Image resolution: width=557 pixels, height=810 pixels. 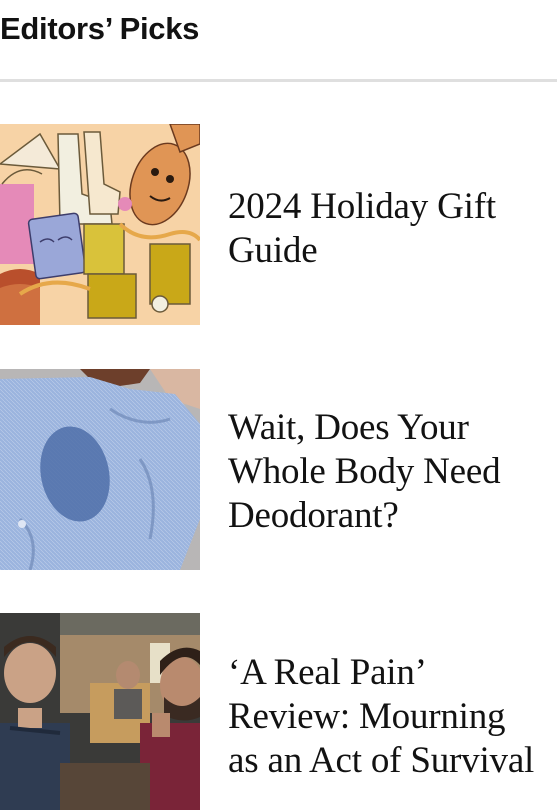 What do you see at coordinates (278, 41) in the screenshot?
I see `section-header: Editors’ Picks` at bounding box center [278, 41].